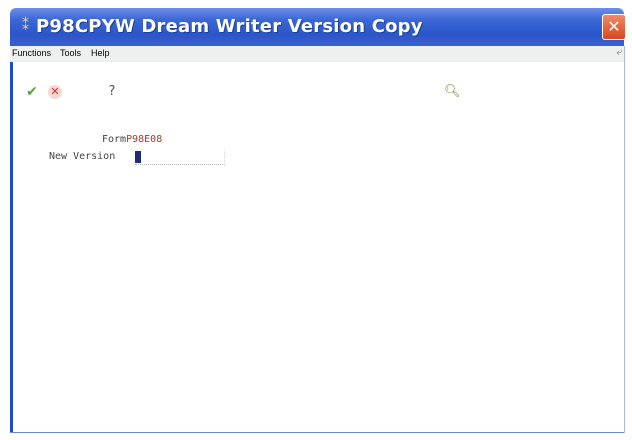  Describe the element at coordinates (82, 156) in the screenshot. I see `new-version-label: New Version` at that location.